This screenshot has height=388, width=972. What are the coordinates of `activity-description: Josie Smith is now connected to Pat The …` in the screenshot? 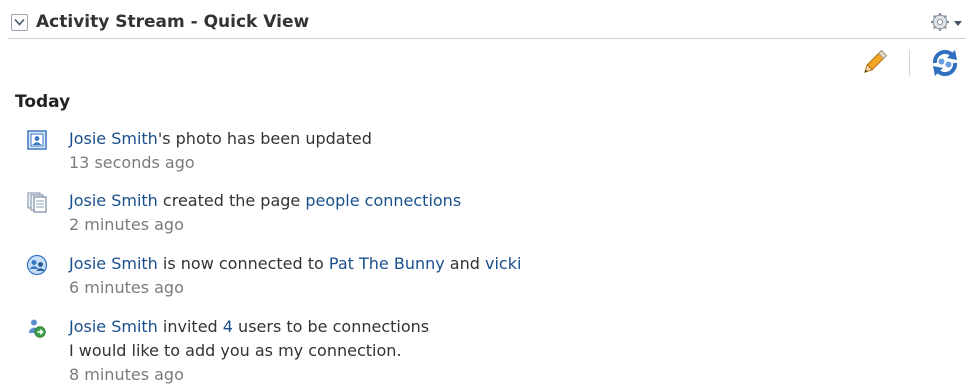 It's located at (295, 263).